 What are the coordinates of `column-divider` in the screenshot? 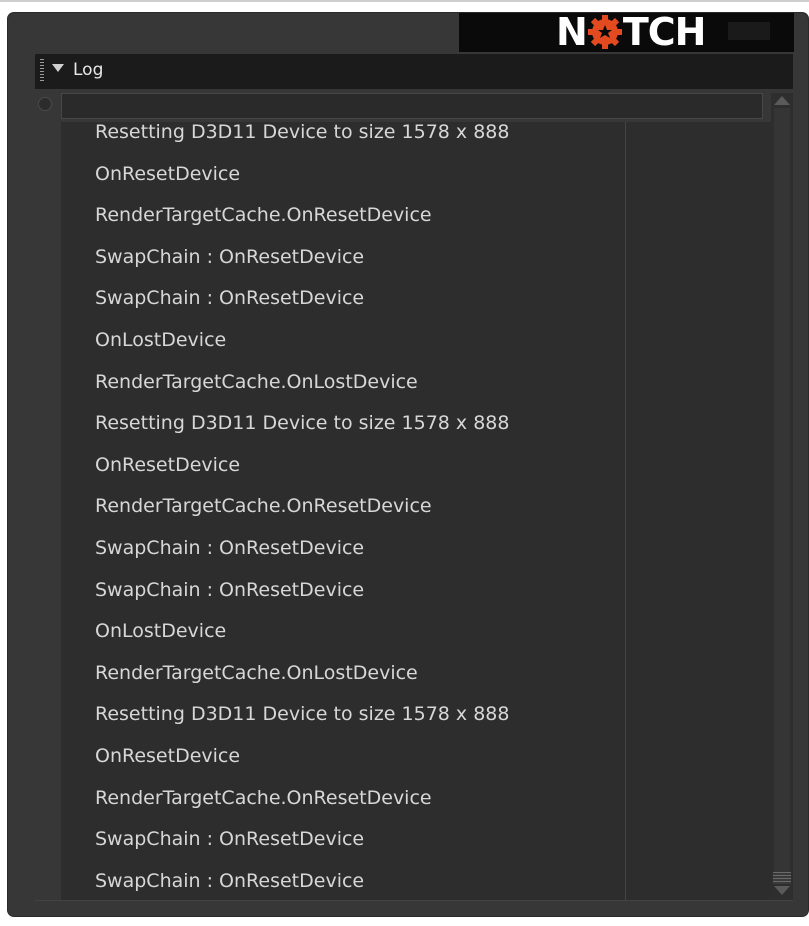 It's located at (625, 511).